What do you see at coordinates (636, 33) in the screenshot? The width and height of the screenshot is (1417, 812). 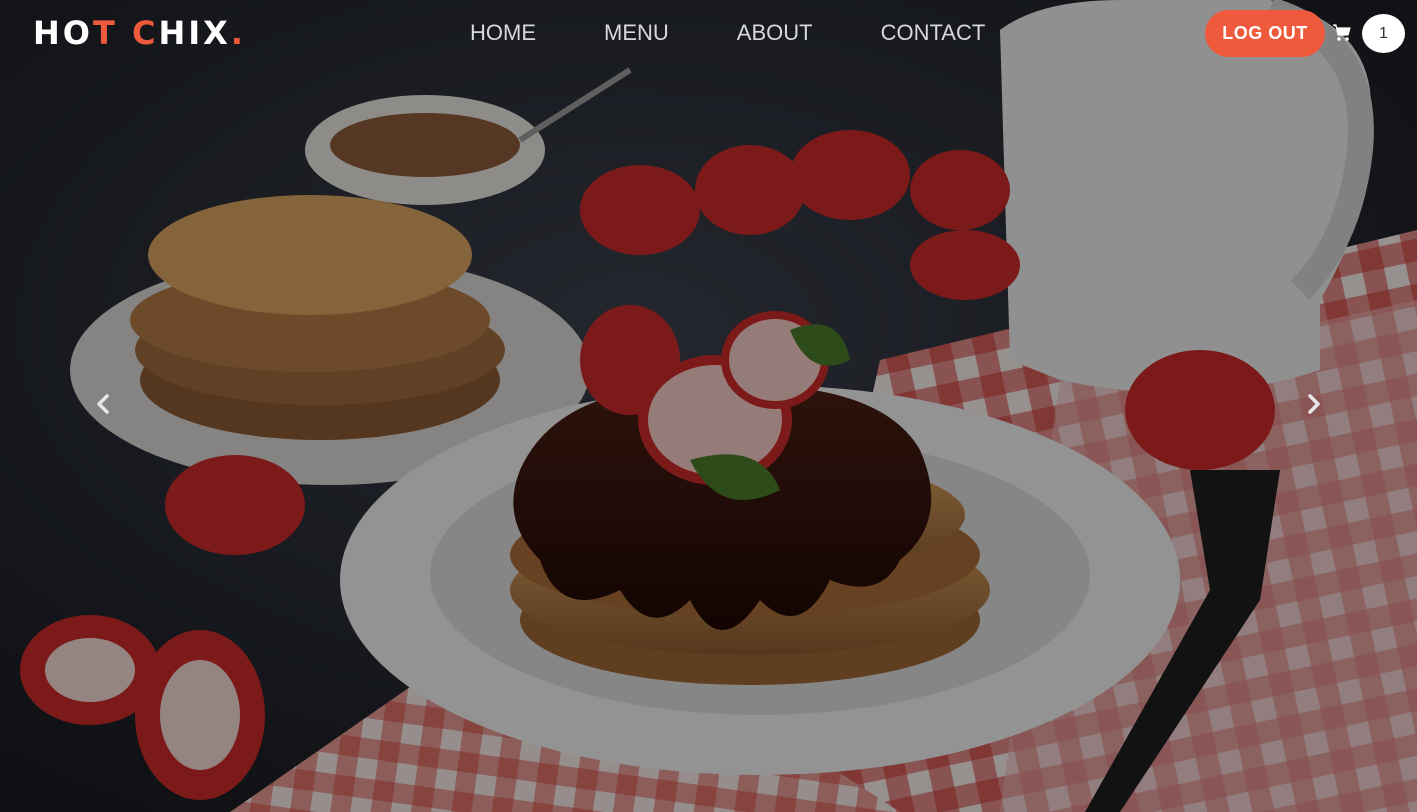 I see `nav-menu-link: MENU` at bounding box center [636, 33].